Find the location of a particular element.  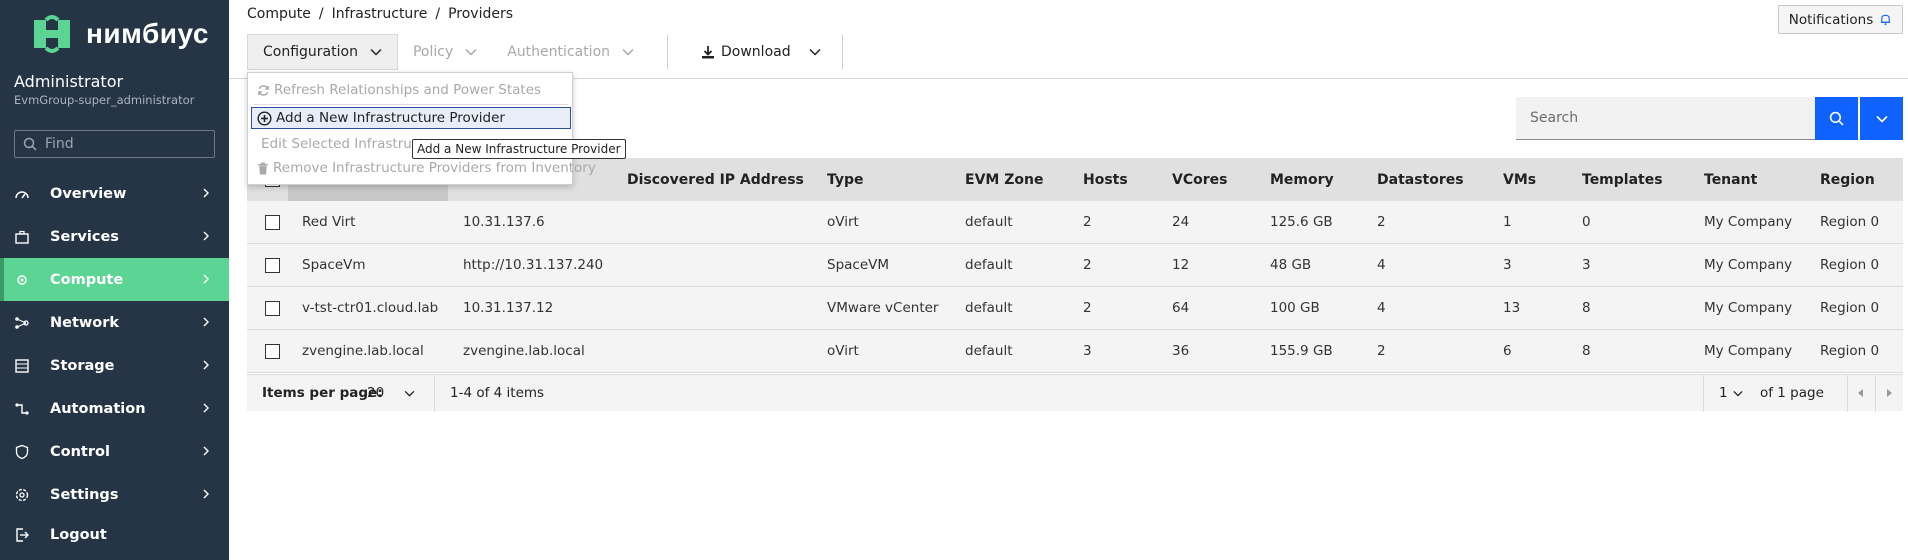

find-placeholder: Find is located at coordinates (59, 144).